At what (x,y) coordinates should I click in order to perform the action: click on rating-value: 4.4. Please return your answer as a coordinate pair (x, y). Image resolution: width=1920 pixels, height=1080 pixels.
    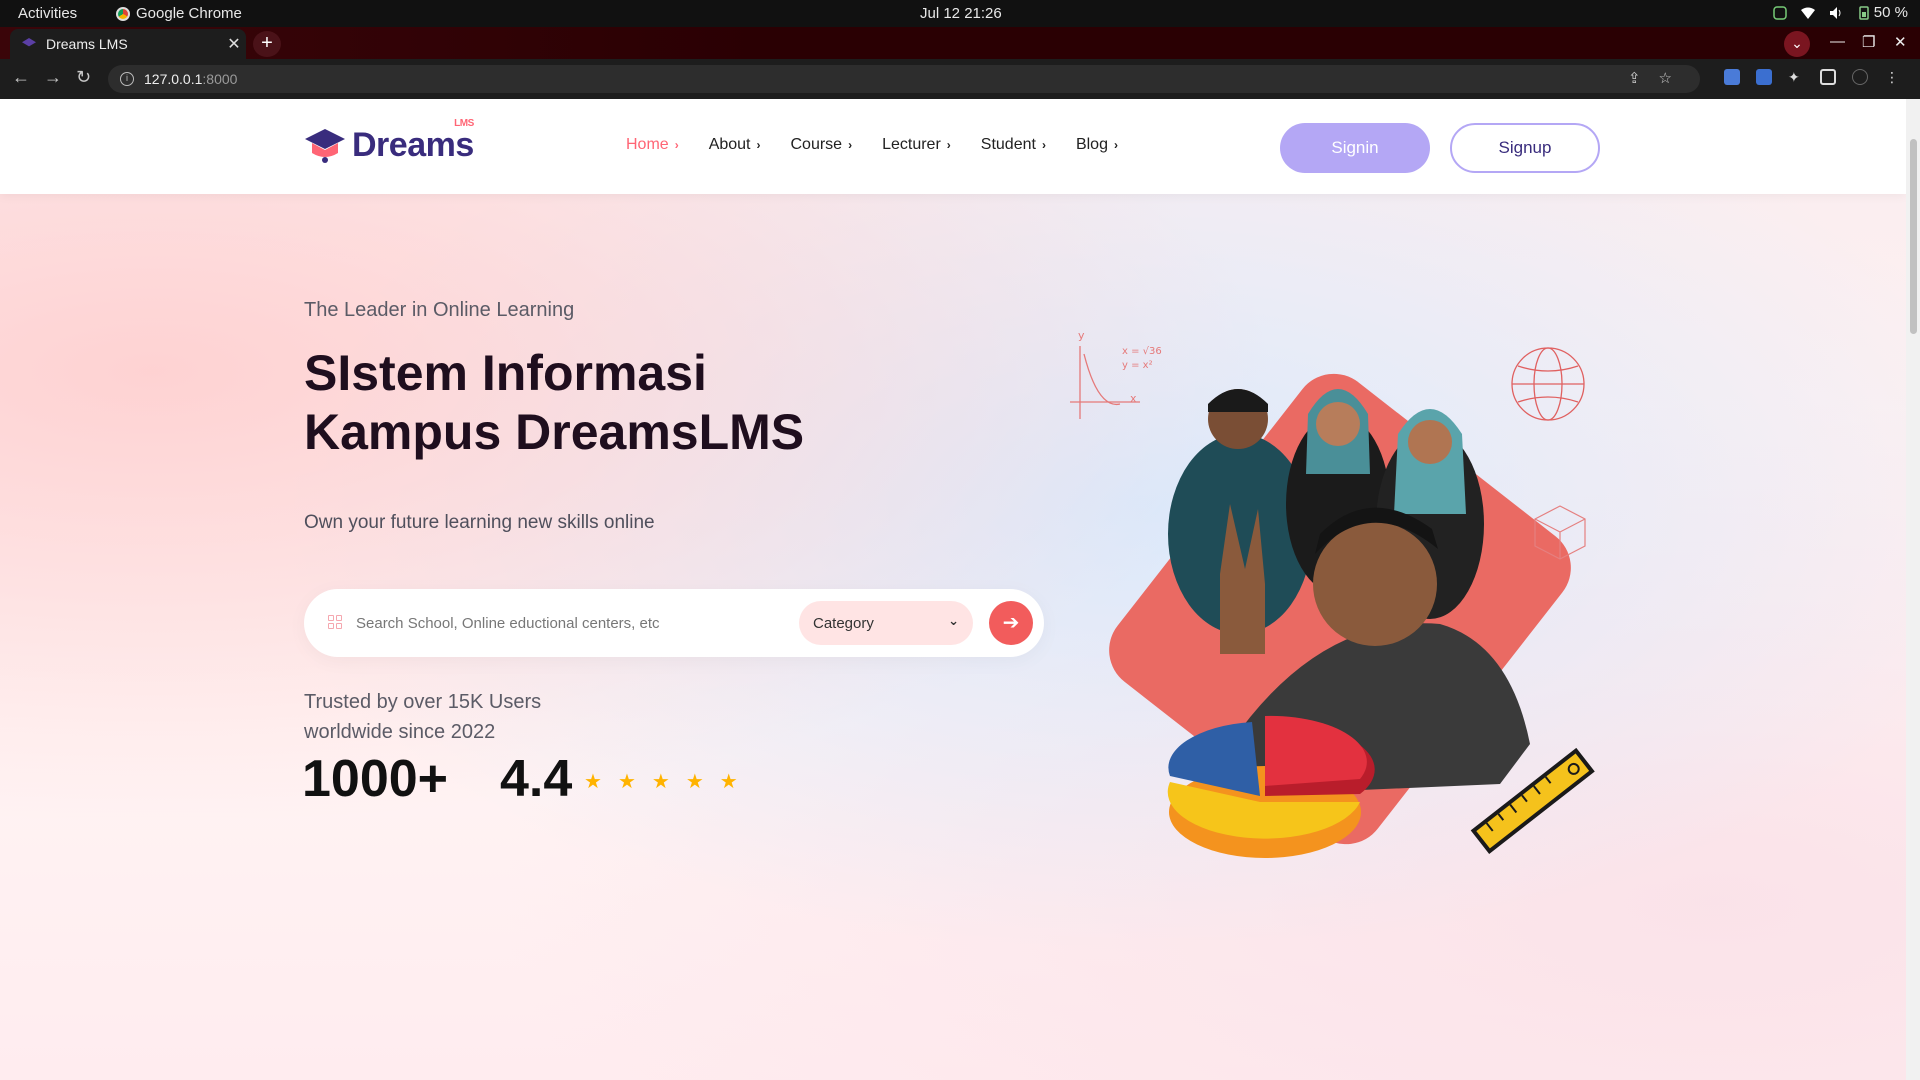
    Looking at the image, I should click on (536, 779).